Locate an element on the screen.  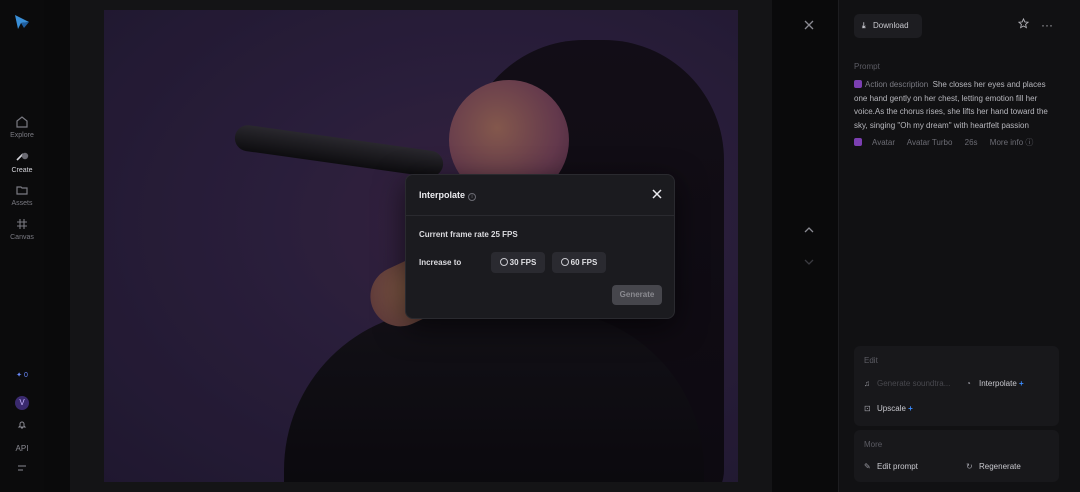
menu-icon is located at coordinates (22, 468).